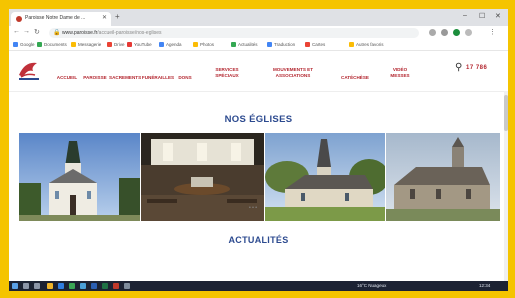  I want to click on bookmark-label: Documents, so click(55, 44).